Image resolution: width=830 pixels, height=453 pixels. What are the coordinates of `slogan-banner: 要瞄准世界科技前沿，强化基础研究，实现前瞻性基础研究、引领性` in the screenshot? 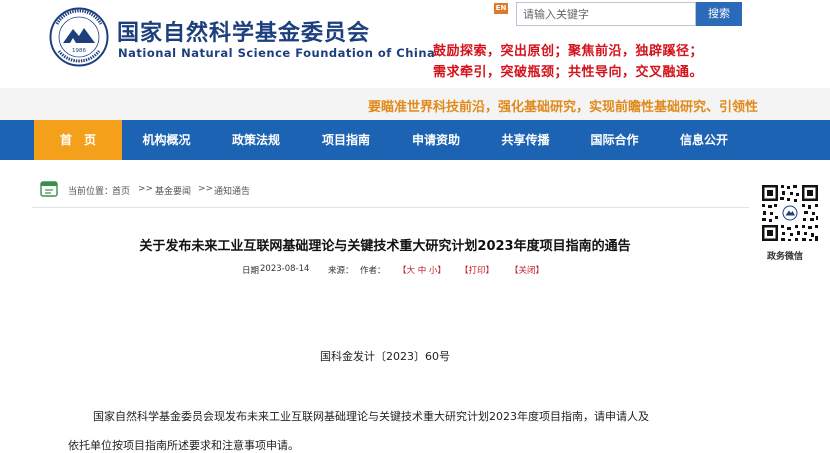 It's located at (415, 104).